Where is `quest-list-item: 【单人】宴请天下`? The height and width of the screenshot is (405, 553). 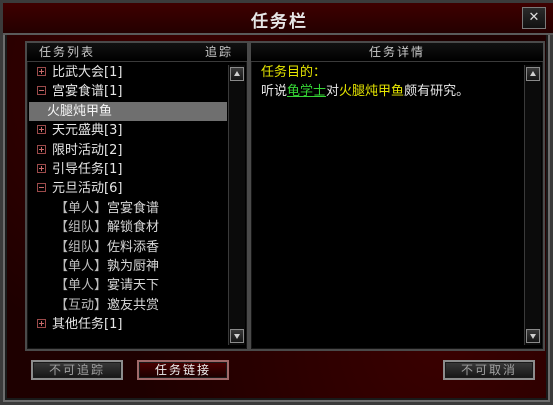
quest-list-item: 【单人】宴请天下 is located at coordinates (128, 285).